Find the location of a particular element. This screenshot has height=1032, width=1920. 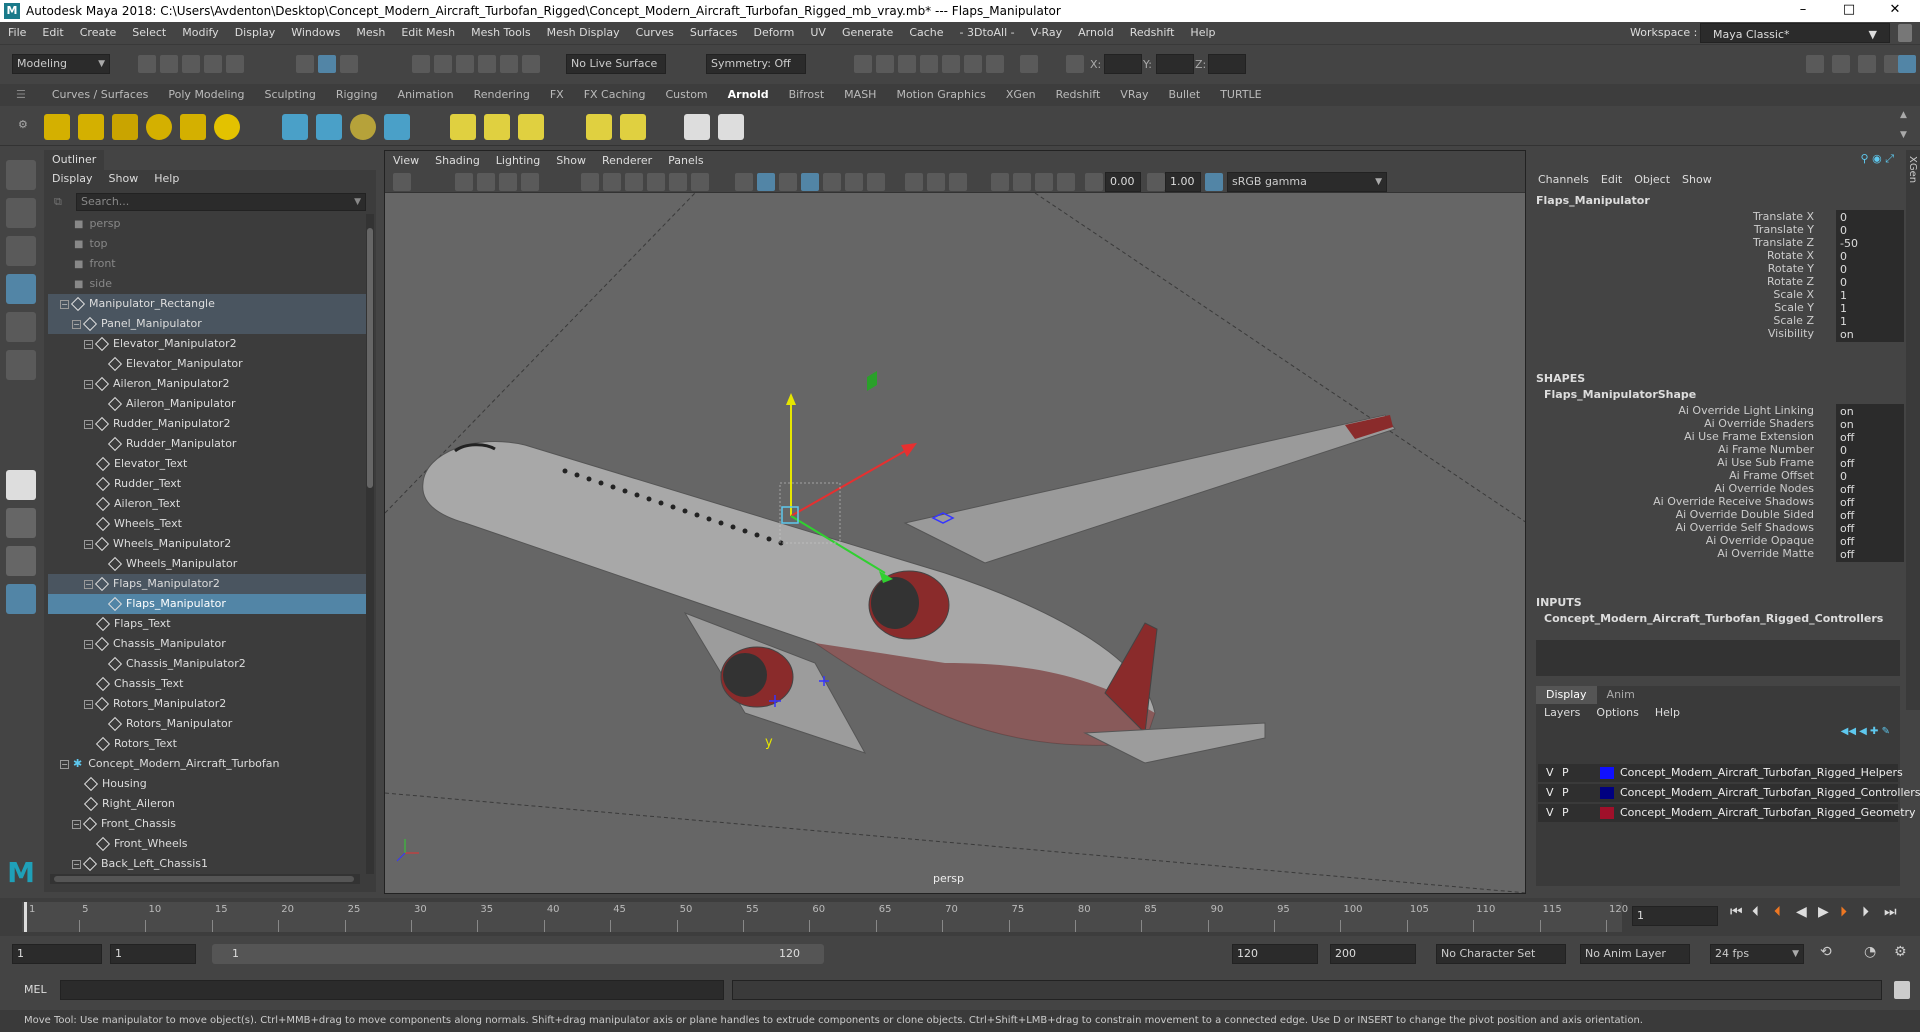

layer-tool-icons: ◀◀ ◀ ✚ ✎ is located at coordinates (1865, 731).